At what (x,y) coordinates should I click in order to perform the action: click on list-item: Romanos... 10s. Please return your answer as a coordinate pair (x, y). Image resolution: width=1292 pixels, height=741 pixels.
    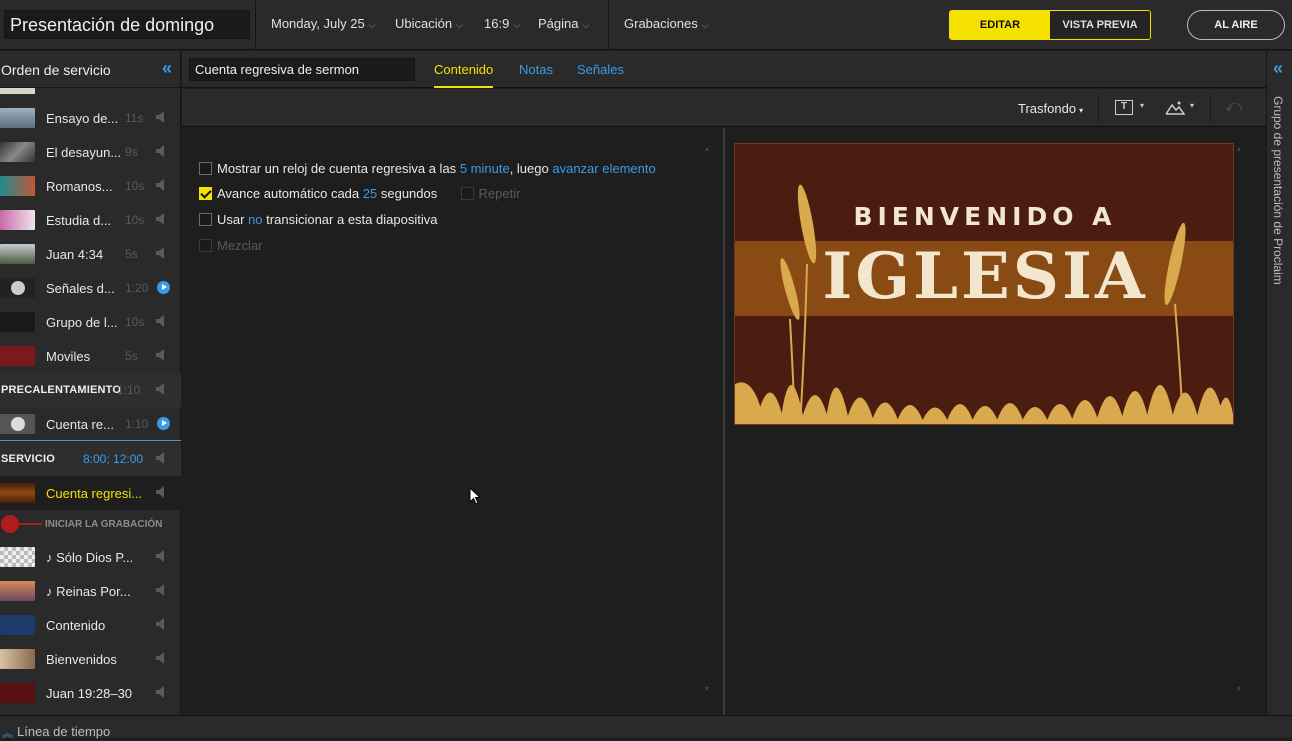
    Looking at the image, I should click on (90, 186).